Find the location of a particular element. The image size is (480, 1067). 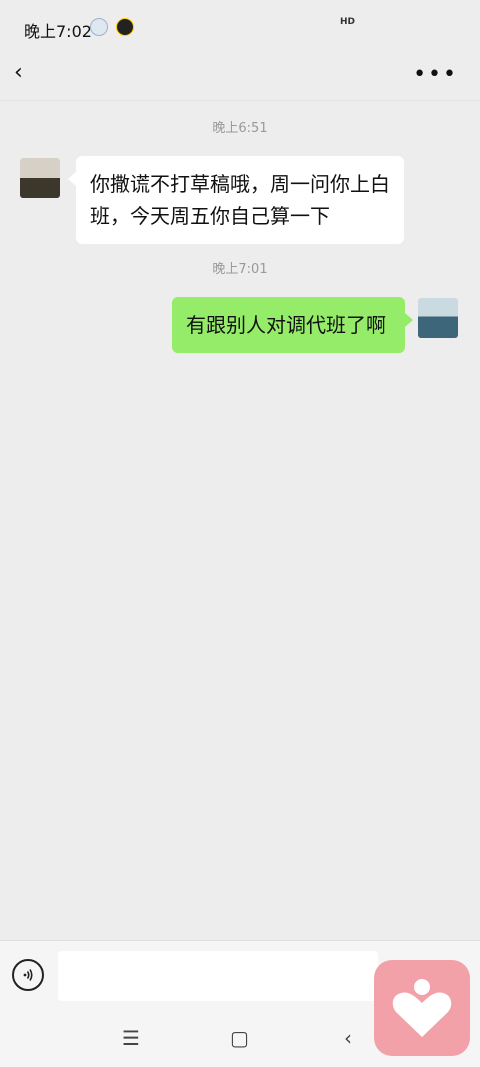

incoming-message: 你撒谎不打草稿哦，周一问你上白班，今天周五你自己算一下 is located at coordinates (236, 200).